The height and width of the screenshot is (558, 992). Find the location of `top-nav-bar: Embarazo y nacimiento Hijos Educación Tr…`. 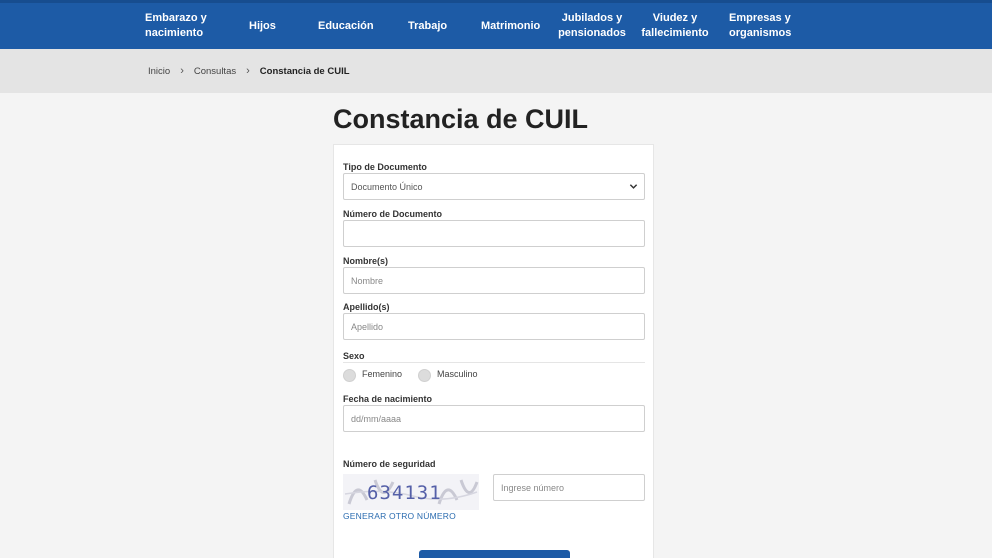

top-nav-bar: Embarazo y nacimiento Hijos Educación Tr… is located at coordinates (496, 24).